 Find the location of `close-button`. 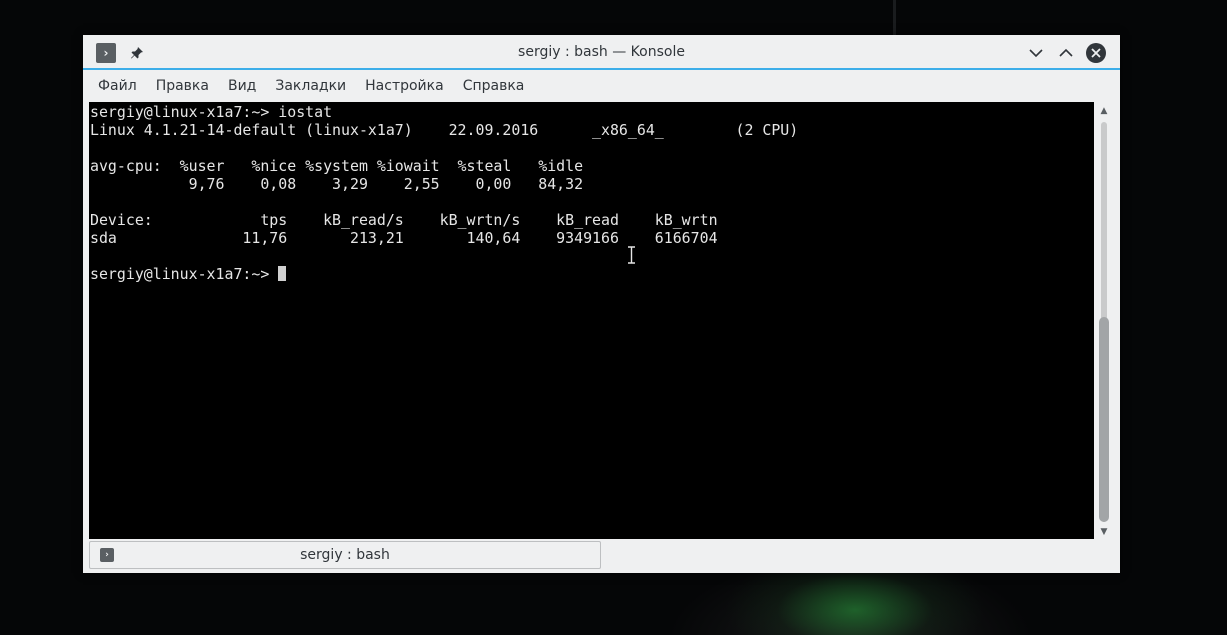

close-button is located at coordinates (1096, 53).